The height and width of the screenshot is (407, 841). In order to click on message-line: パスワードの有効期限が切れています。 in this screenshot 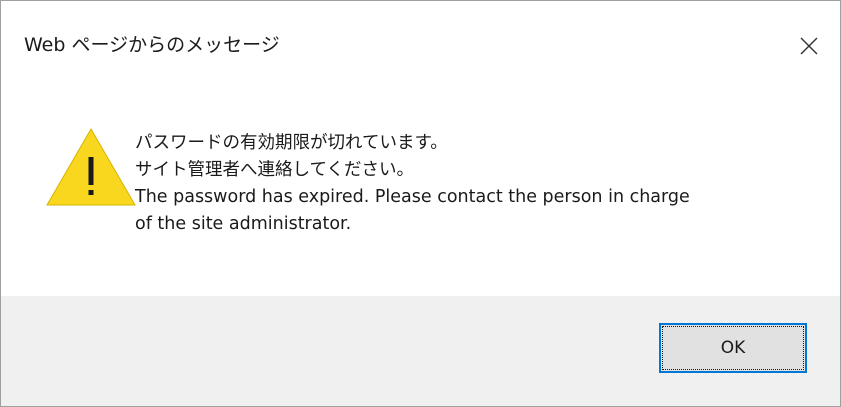, I will do `click(291, 143)`.